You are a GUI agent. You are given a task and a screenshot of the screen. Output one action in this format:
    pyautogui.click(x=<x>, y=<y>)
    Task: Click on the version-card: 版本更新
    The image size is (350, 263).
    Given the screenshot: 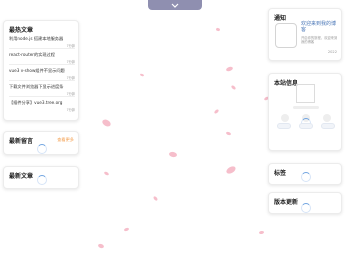 What is the action you would take?
    pyautogui.click(x=305, y=203)
    